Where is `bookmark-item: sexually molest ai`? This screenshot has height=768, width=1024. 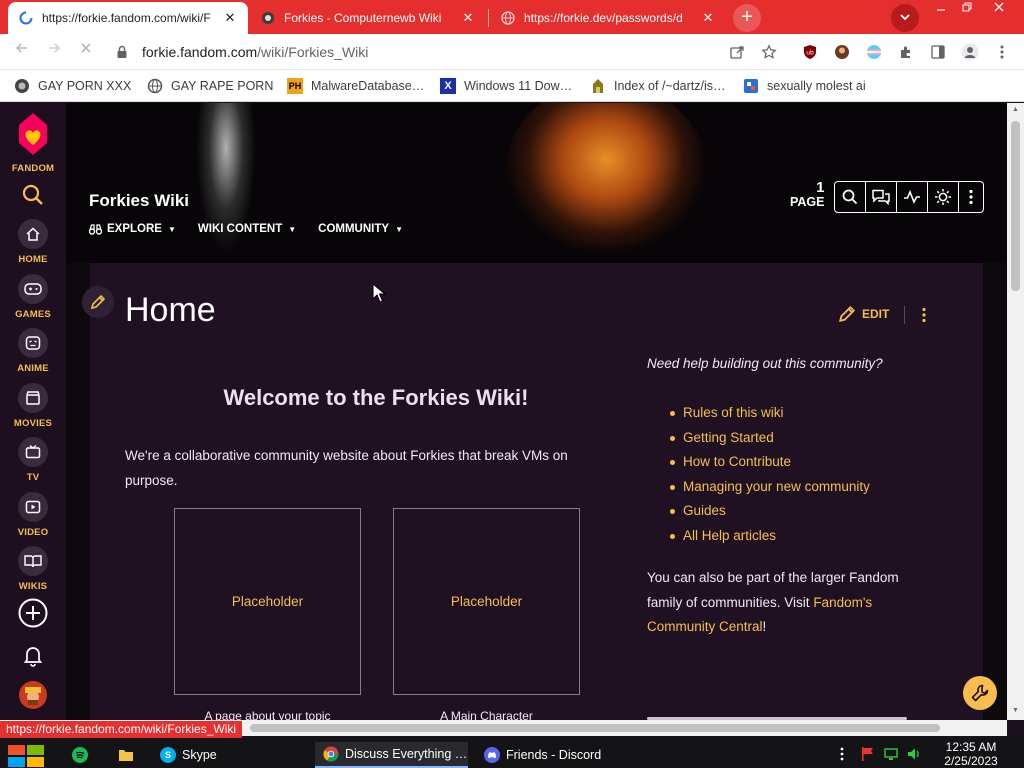
bookmark-item: sexually molest ai is located at coordinates (804, 86).